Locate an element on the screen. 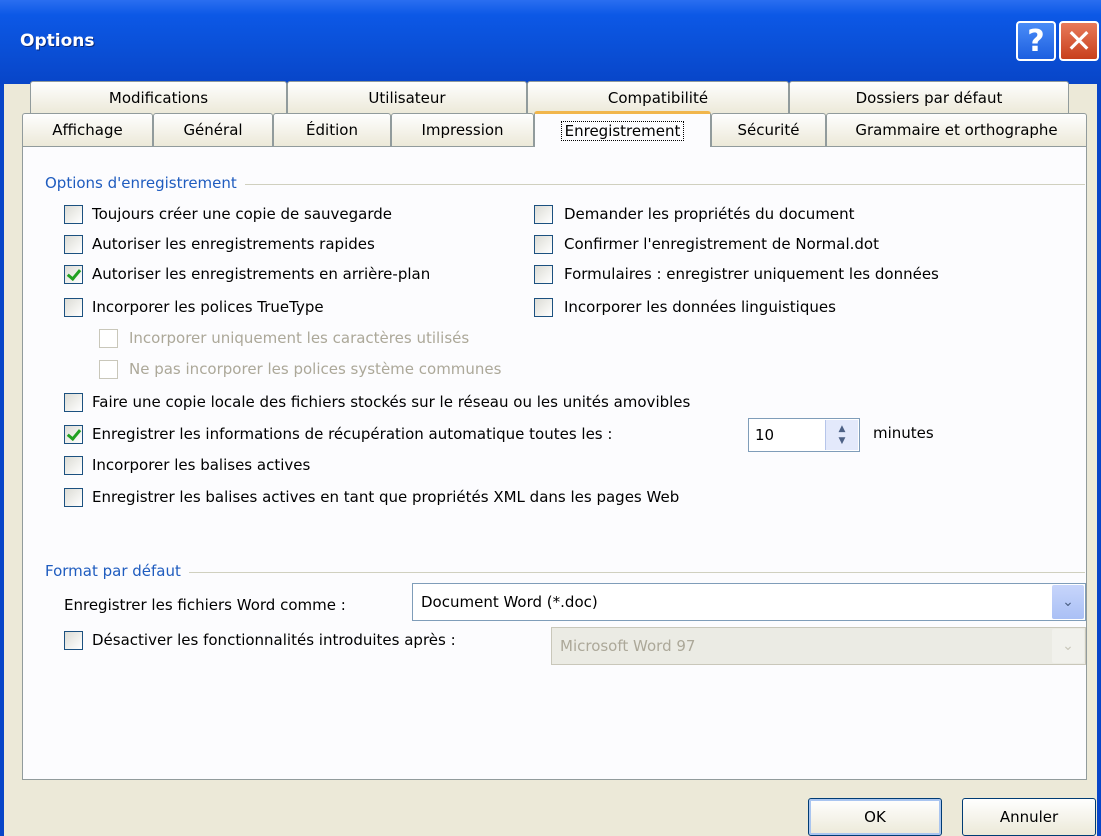  checkbox-background-saves is located at coordinates (73, 274).